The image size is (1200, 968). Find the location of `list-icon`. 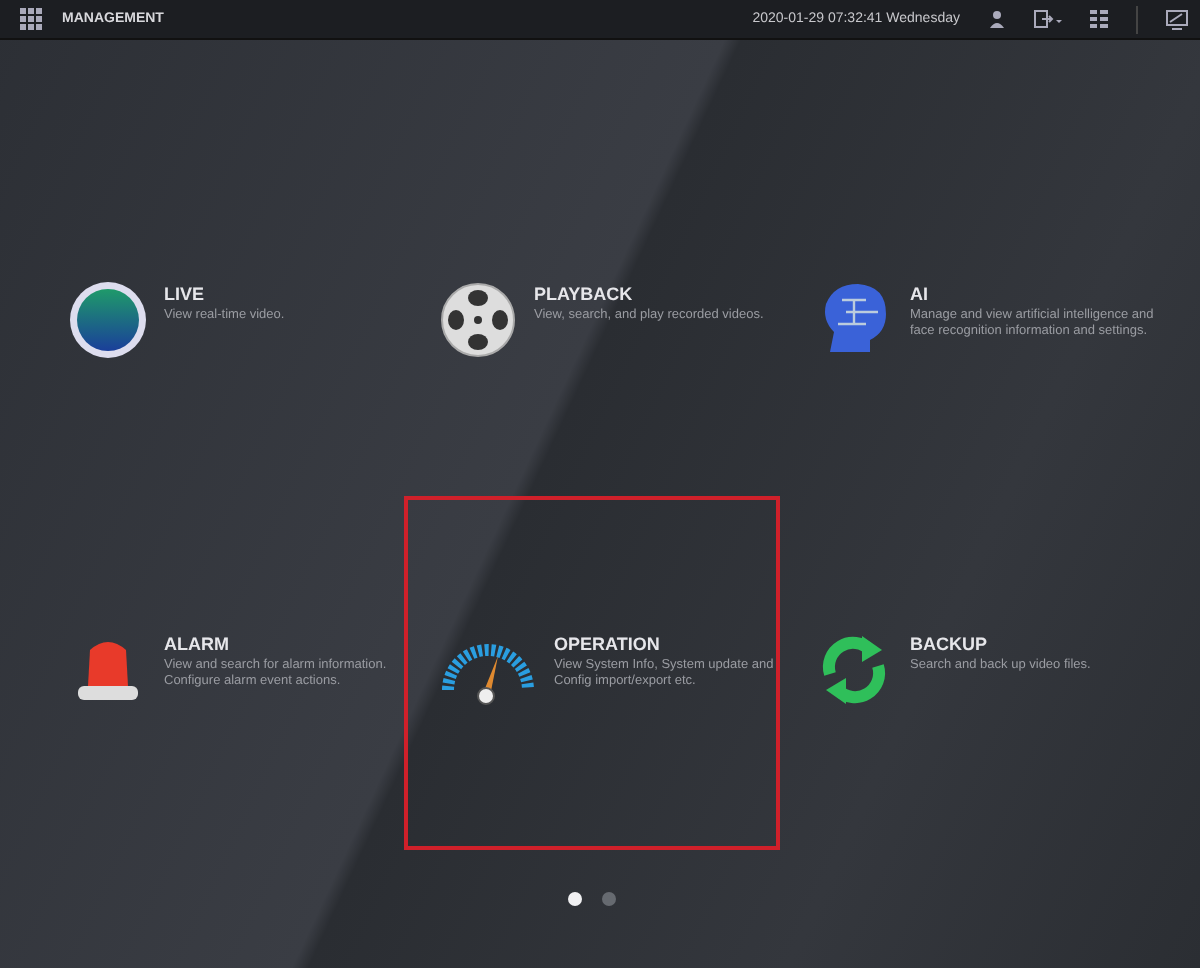

list-icon is located at coordinates (1099, 19).